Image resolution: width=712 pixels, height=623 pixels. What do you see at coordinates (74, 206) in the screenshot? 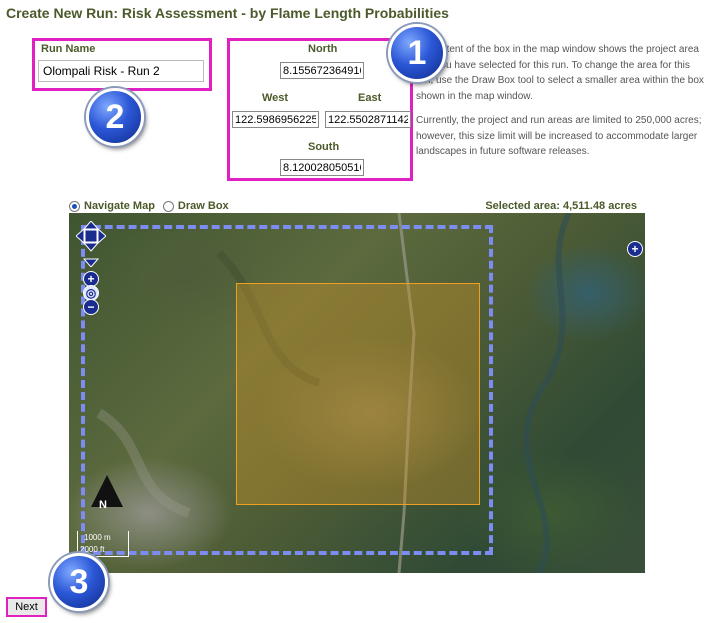
I see `navigate-map-radio` at bounding box center [74, 206].